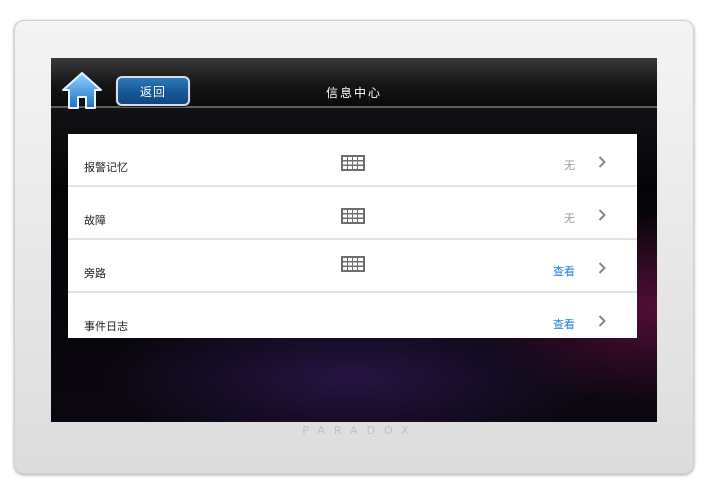 The image size is (709, 480). Describe the element at coordinates (352, 315) in the screenshot. I see `list-item-event-log: 事件日志 查看` at that location.